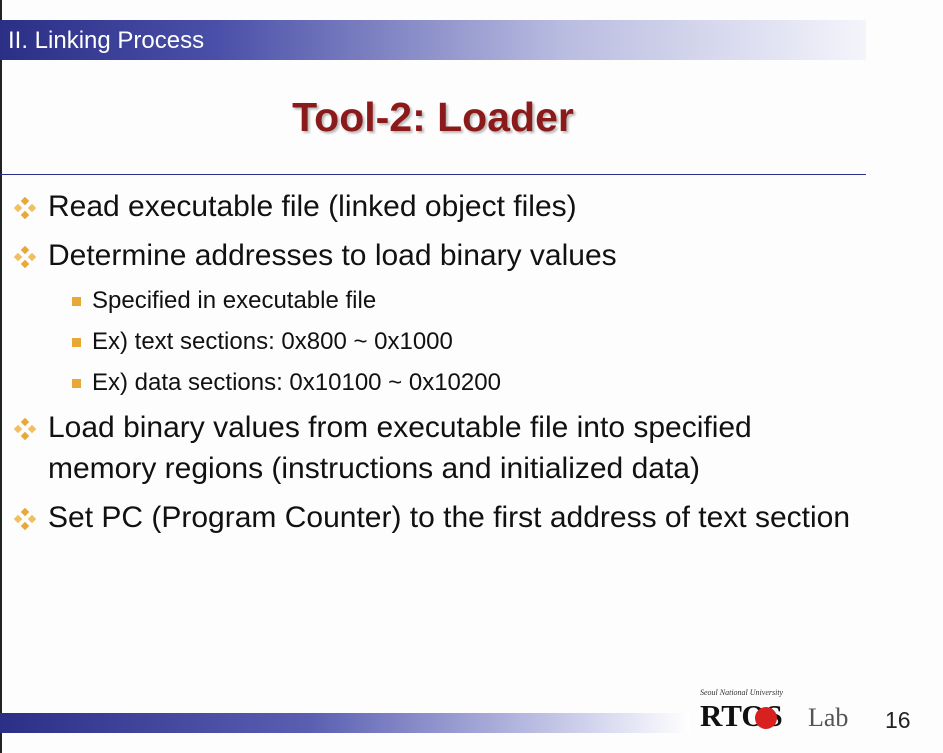 The image size is (943, 753). I want to click on sub-bullet-item: Ex) text sections: 0x800 ~ 0x1000, so click(438, 342).